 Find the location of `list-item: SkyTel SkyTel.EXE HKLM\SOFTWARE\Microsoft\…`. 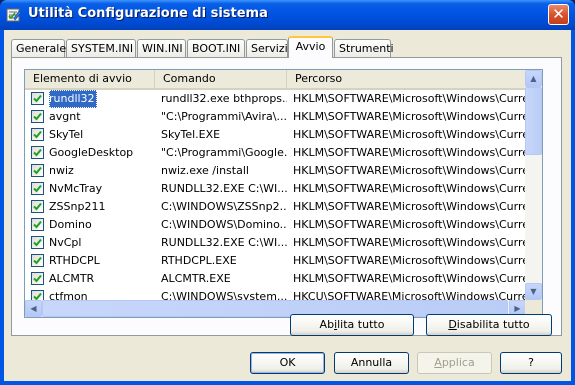

list-item: SkyTel SkyTel.EXE HKLM\SOFTWARE\Microsoft\… is located at coordinates (275, 135).